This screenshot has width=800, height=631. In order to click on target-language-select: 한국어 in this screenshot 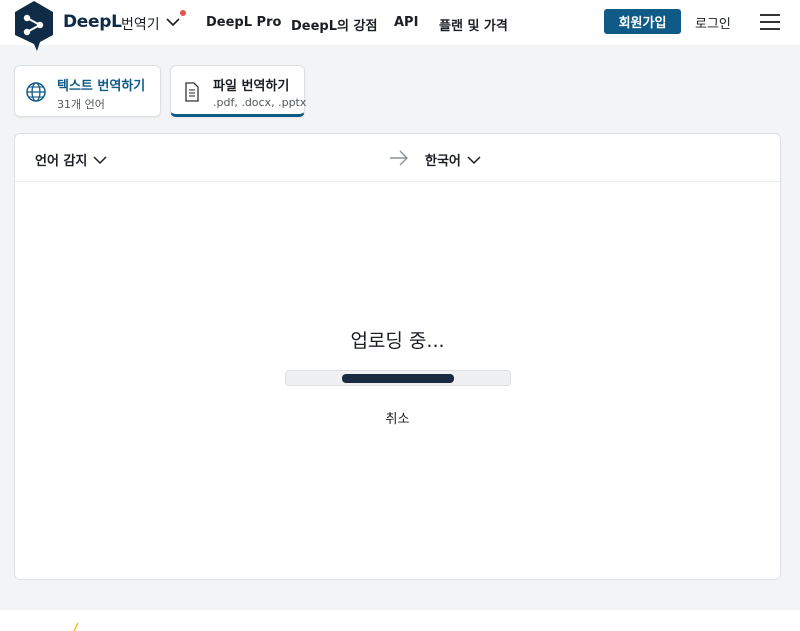, I will do `click(453, 159)`.